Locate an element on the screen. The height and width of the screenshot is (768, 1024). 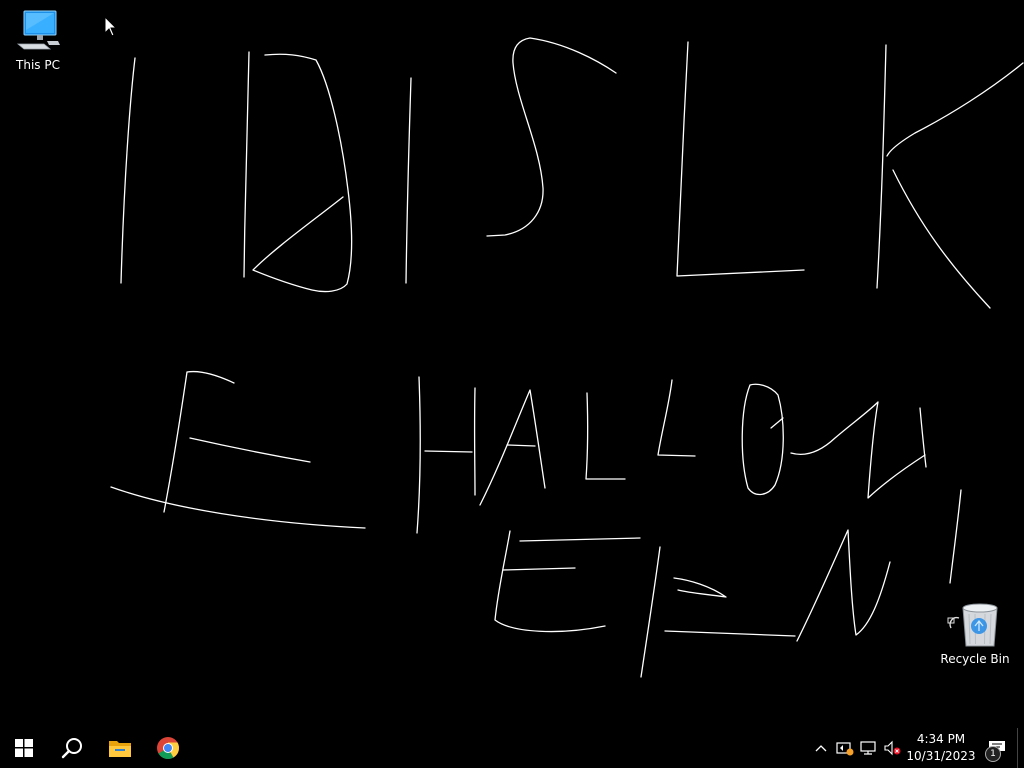
chevron-up-icon is located at coordinates (821, 748).